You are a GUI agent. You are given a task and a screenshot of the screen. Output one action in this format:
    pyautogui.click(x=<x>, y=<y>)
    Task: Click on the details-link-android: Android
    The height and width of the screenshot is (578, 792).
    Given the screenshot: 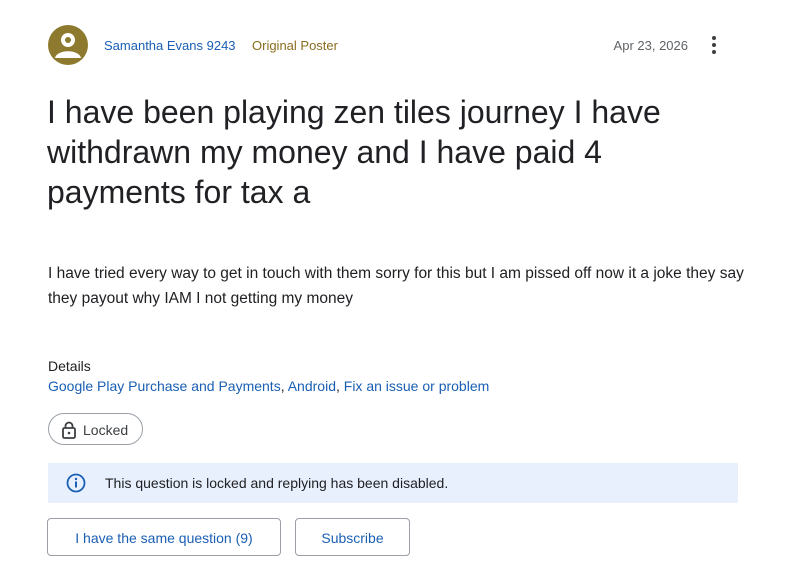 What is the action you would take?
    pyautogui.click(x=312, y=386)
    